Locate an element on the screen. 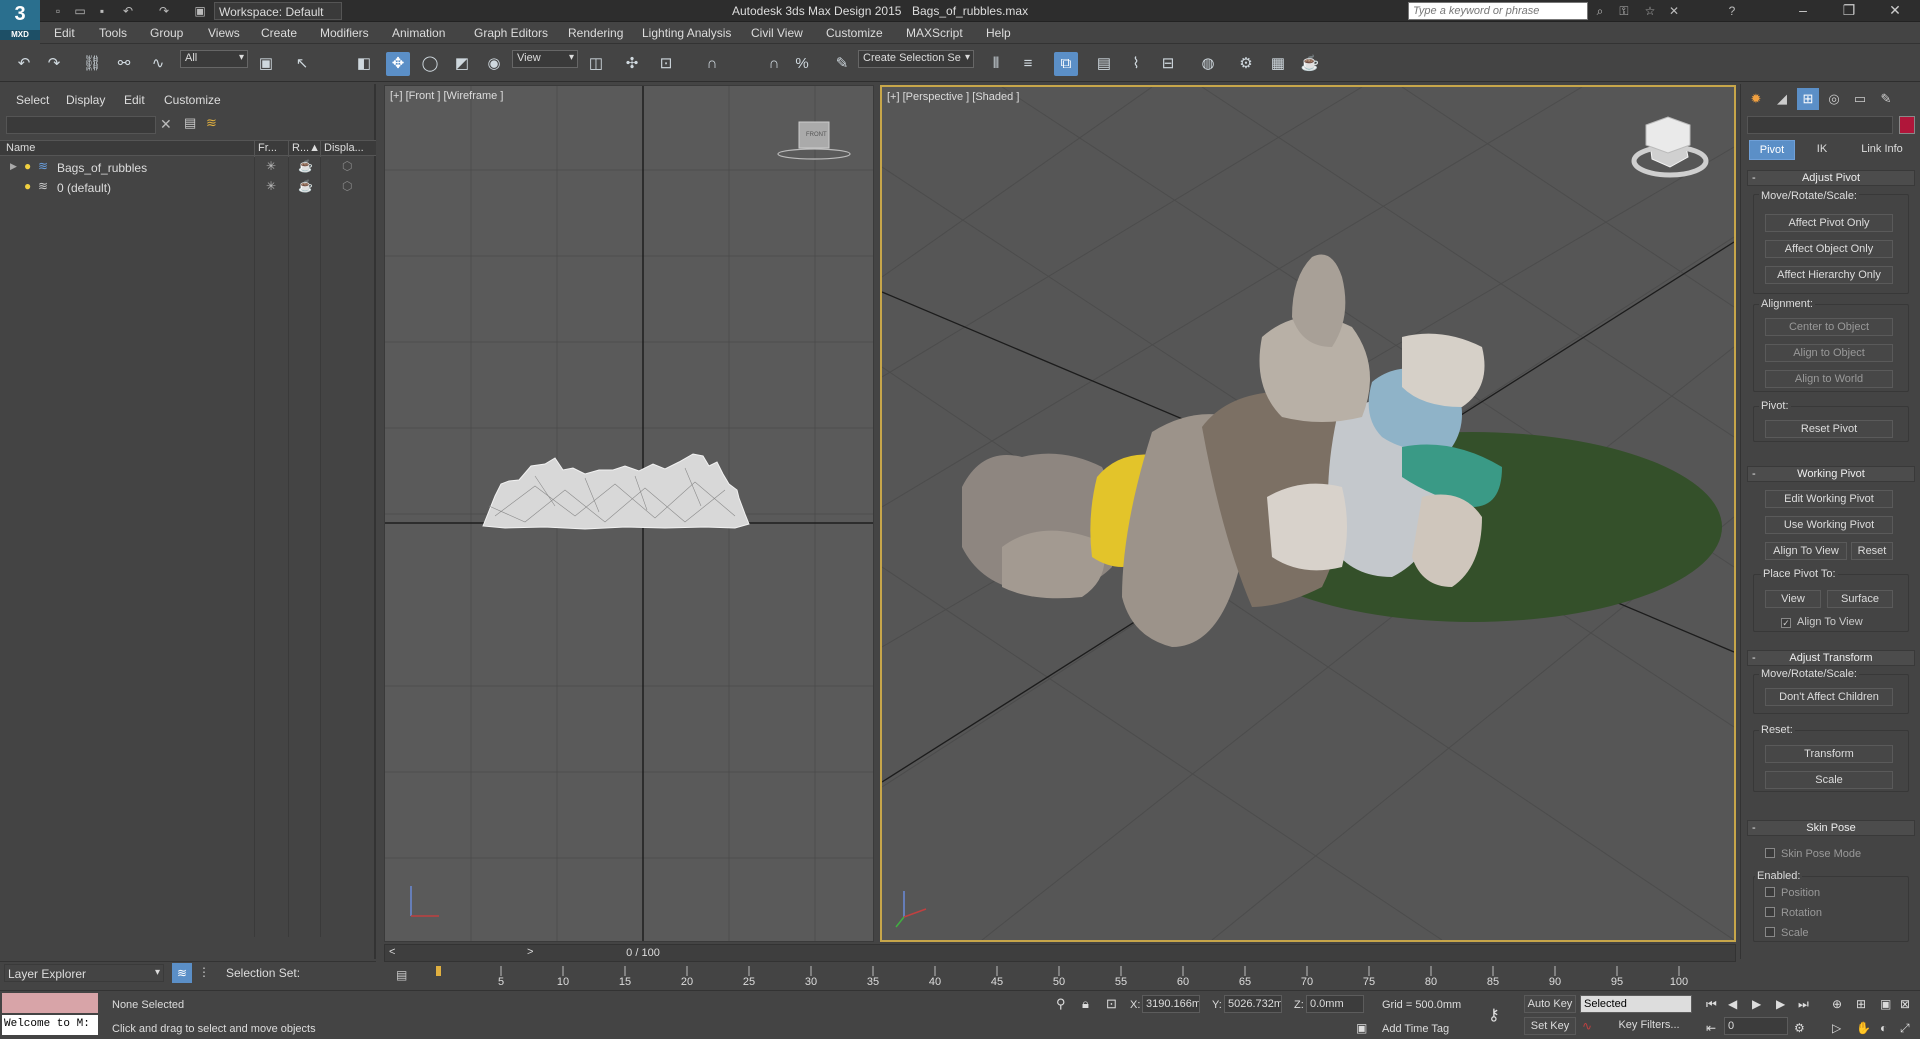 This screenshot has width=1920, height=1039. toggle-ribbon-icon: ▤ is located at coordinates (1104, 64).